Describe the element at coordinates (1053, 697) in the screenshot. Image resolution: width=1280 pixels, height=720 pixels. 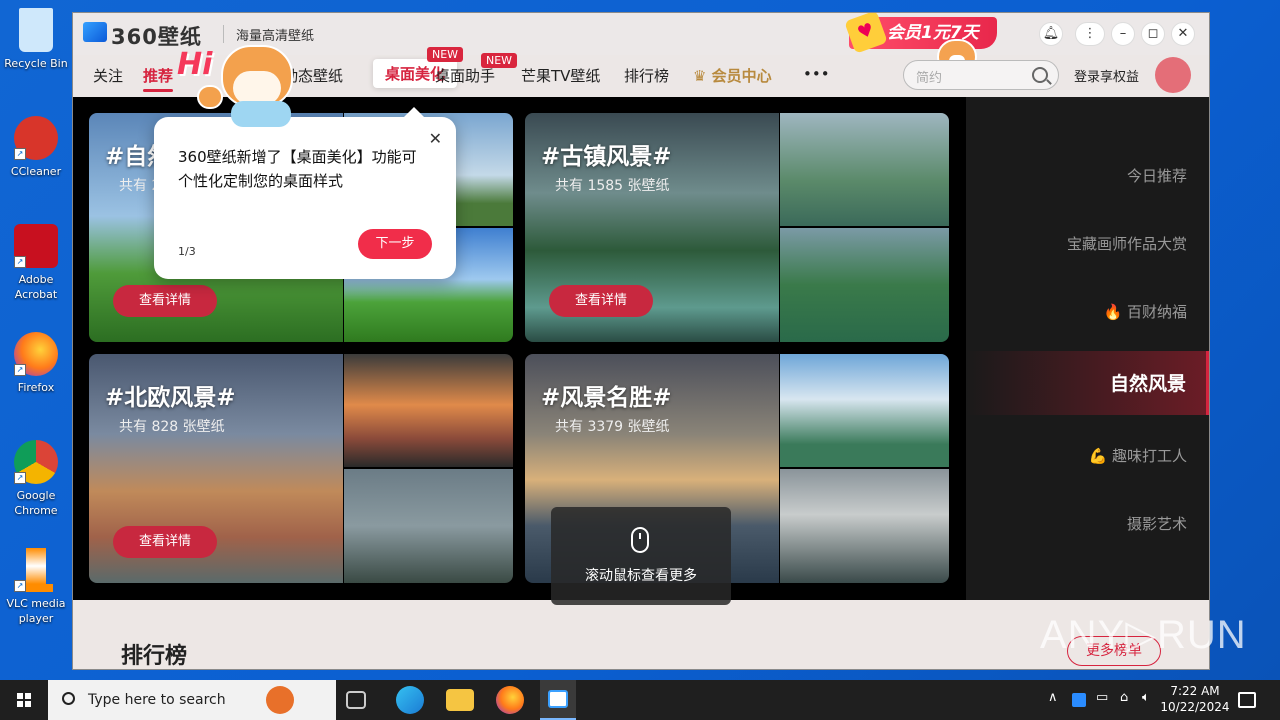
I see `chevron-up-icon: ∧` at that location.